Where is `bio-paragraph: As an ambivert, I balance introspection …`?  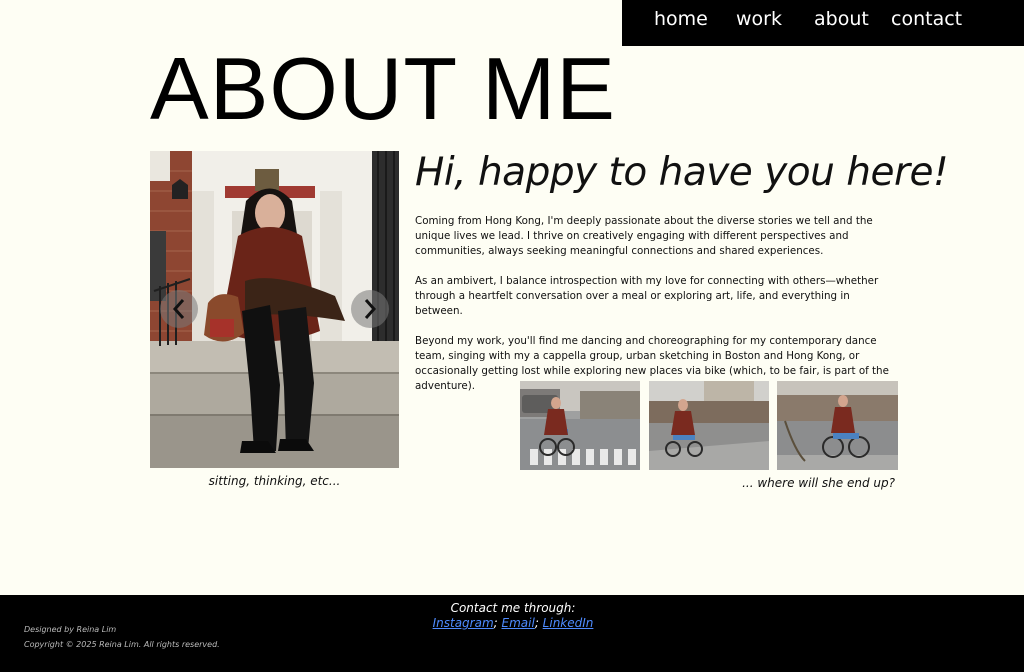 bio-paragraph: As an ambivert, I balance introspection … is located at coordinates (647, 296).